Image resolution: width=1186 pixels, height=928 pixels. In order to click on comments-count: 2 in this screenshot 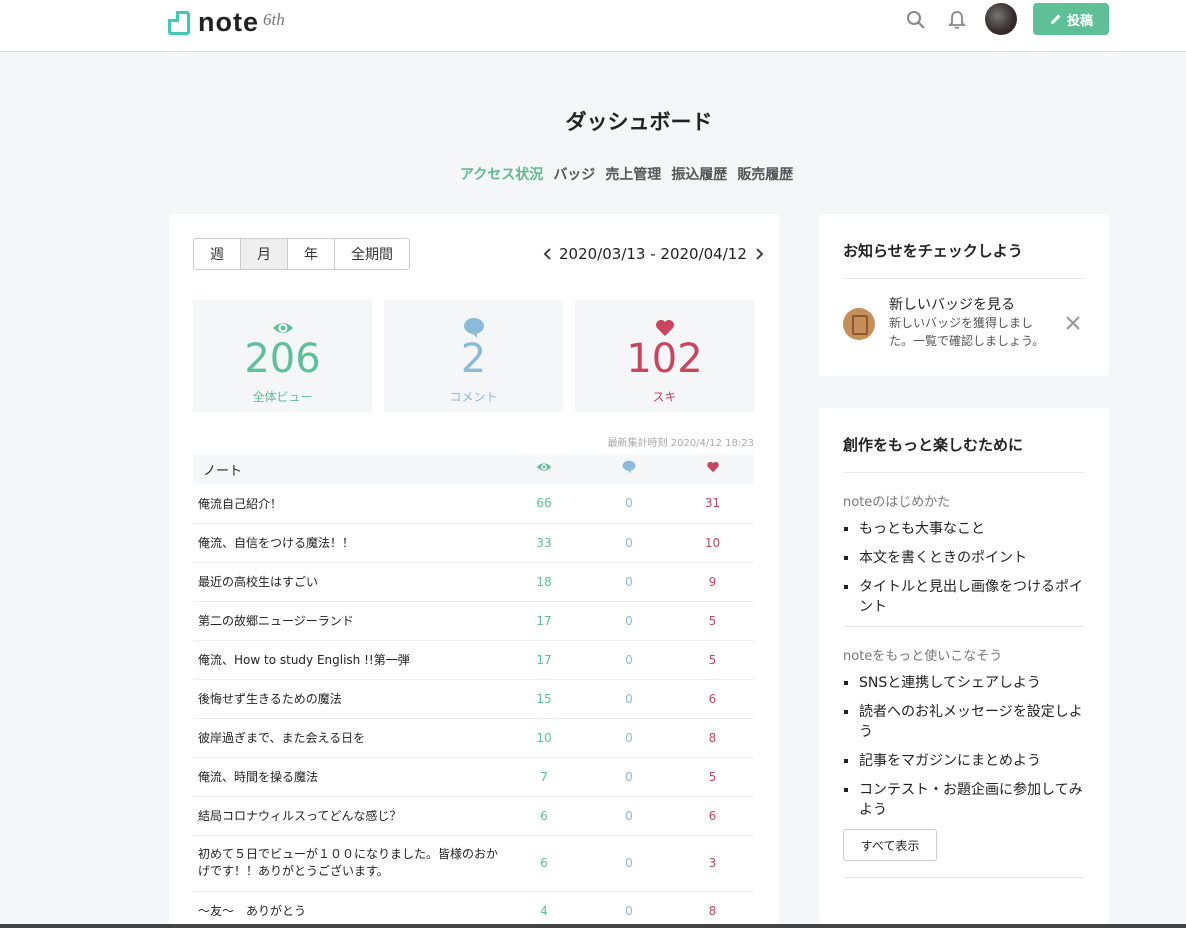, I will do `click(473, 359)`.